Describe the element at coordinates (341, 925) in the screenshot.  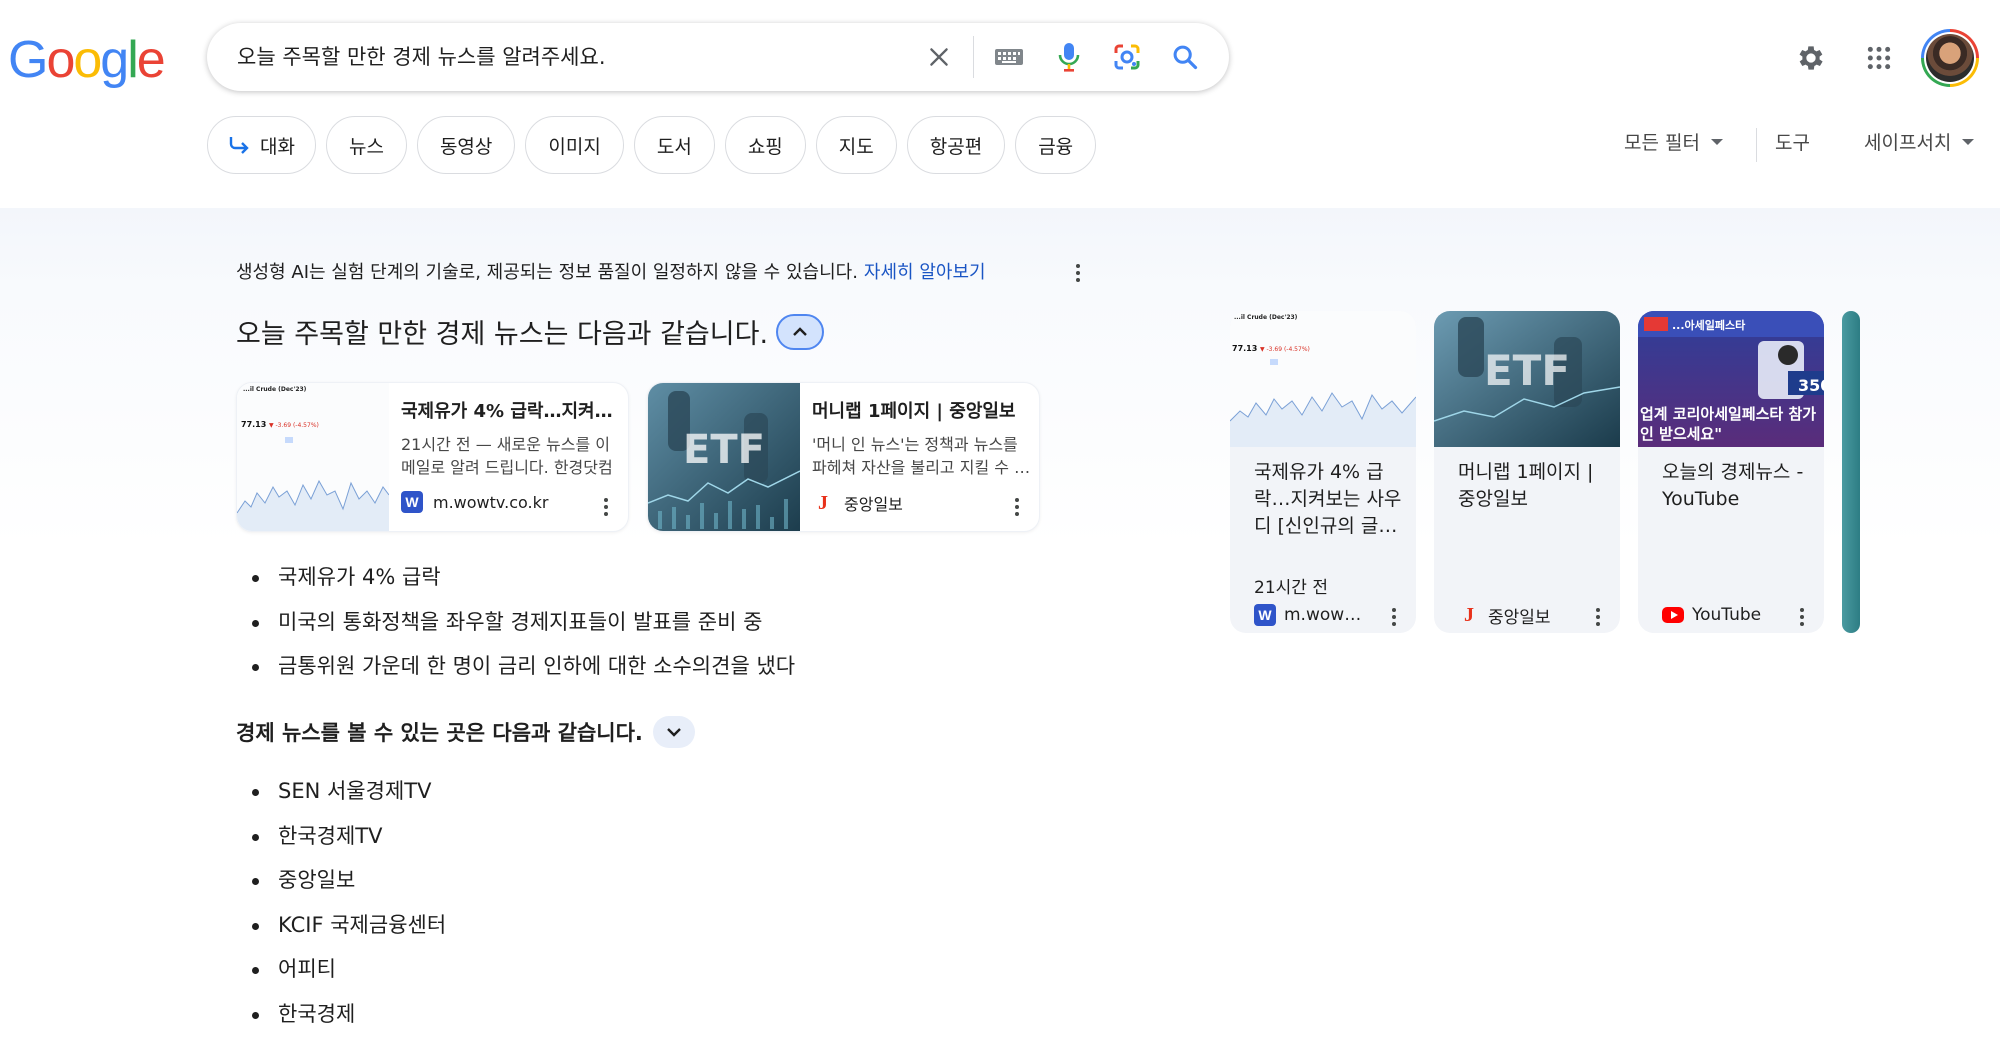
I see `list-item: KCIF 국제금융센터` at that location.